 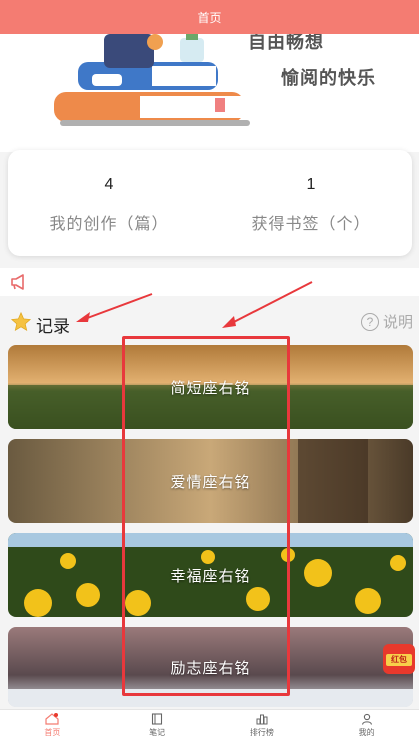 What do you see at coordinates (157, 725) in the screenshot?
I see `tab-notes: 笔记` at bounding box center [157, 725].